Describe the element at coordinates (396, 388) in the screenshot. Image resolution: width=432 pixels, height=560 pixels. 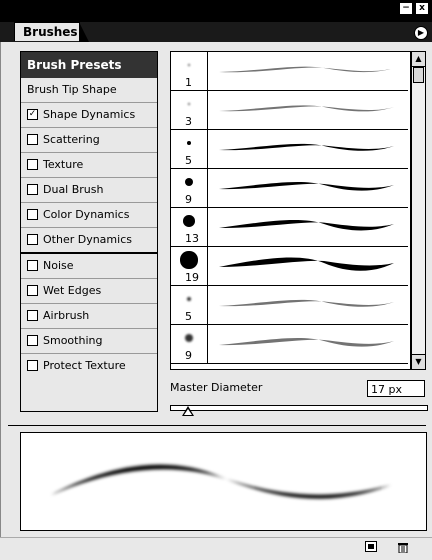
I see `master-diameter-input: 17 px` at that location.